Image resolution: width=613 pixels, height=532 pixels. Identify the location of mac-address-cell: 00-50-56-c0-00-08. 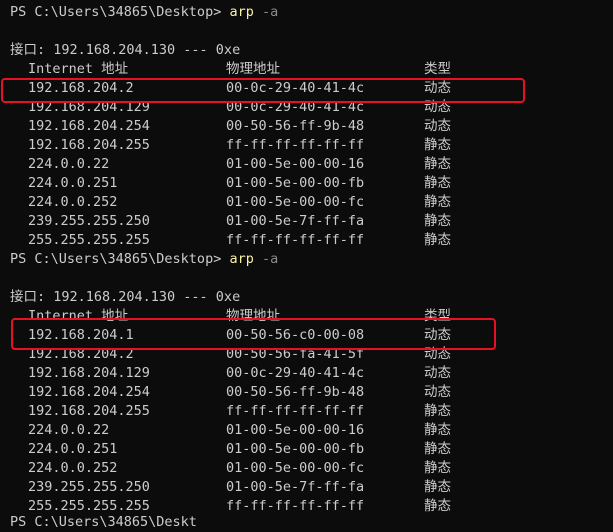
(295, 335).